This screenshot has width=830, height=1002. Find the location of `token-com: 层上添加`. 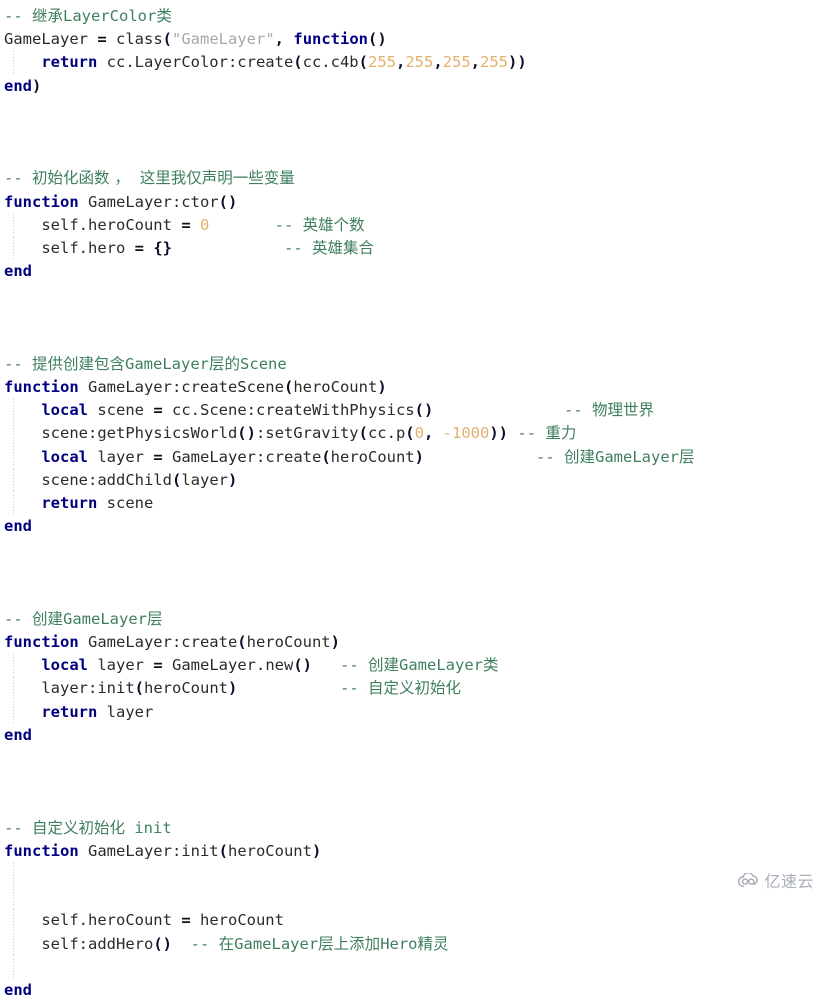

token-com: 层上添加 is located at coordinates (349, 943).